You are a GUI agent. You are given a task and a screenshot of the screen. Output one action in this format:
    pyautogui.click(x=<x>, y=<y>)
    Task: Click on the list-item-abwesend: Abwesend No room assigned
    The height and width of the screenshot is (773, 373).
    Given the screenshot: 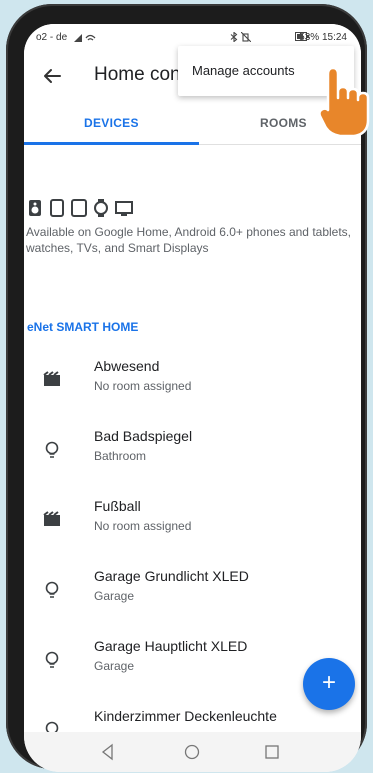 What is the action you would take?
    pyautogui.click(x=192, y=387)
    